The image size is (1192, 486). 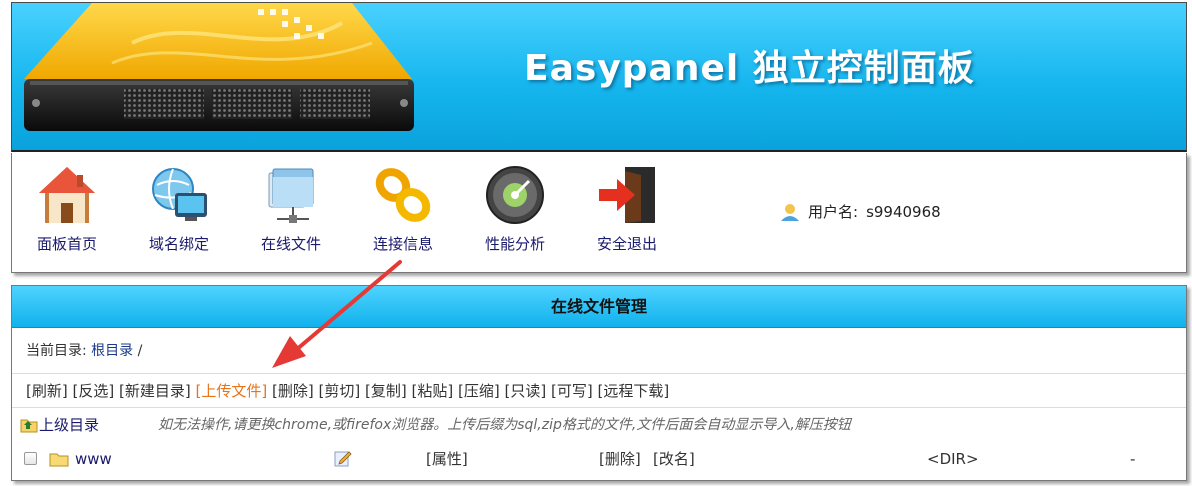 What do you see at coordinates (599, 307) in the screenshot?
I see `panel-title: 在线文件管理` at bounding box center [599, 307].